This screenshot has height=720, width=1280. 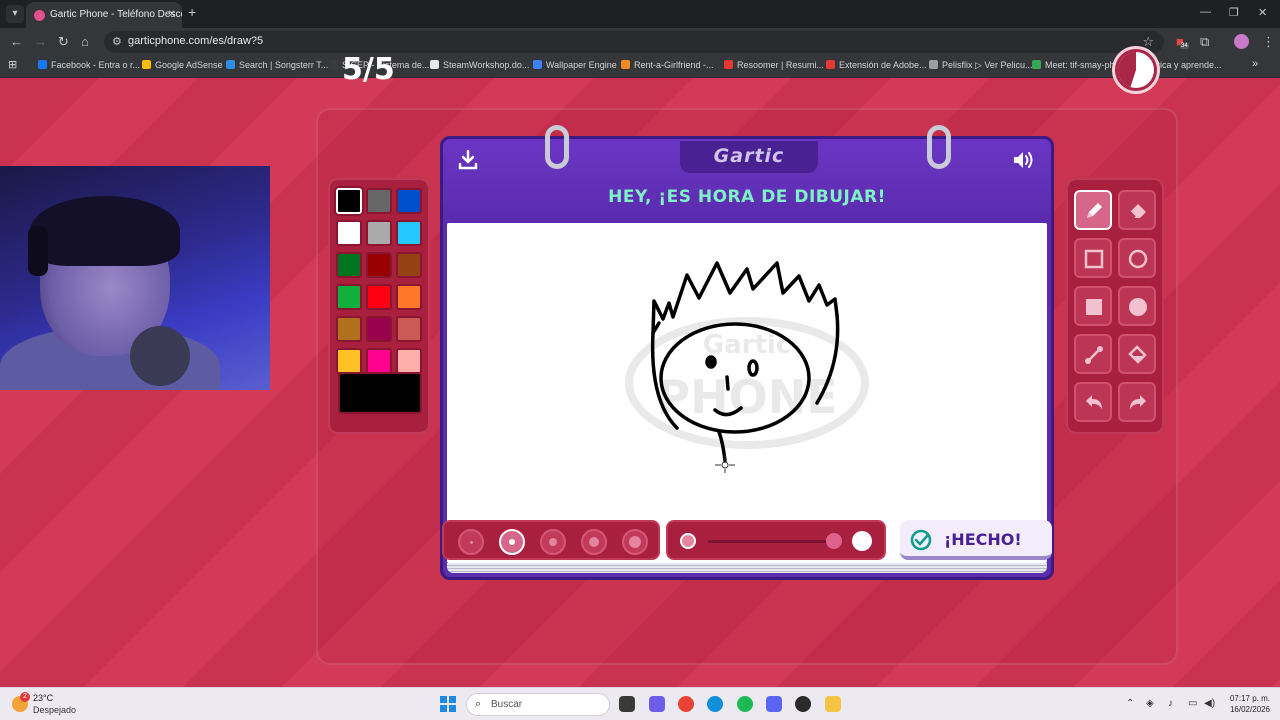 I want to click on spotify-icon, so click(x=745, y=704).